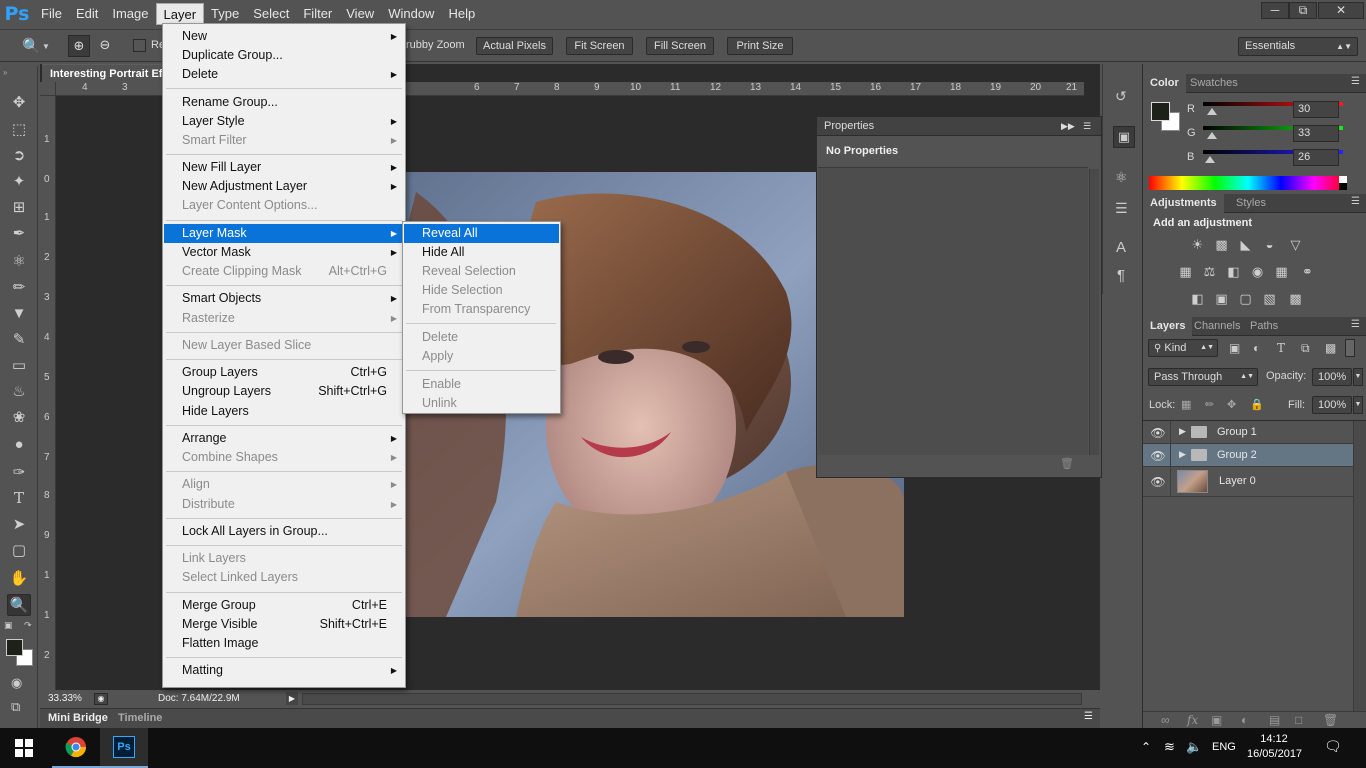  Describe the element at coordinates (19, 444) in the screenshot. I see `dodge-tool-icon: ●` at that location.